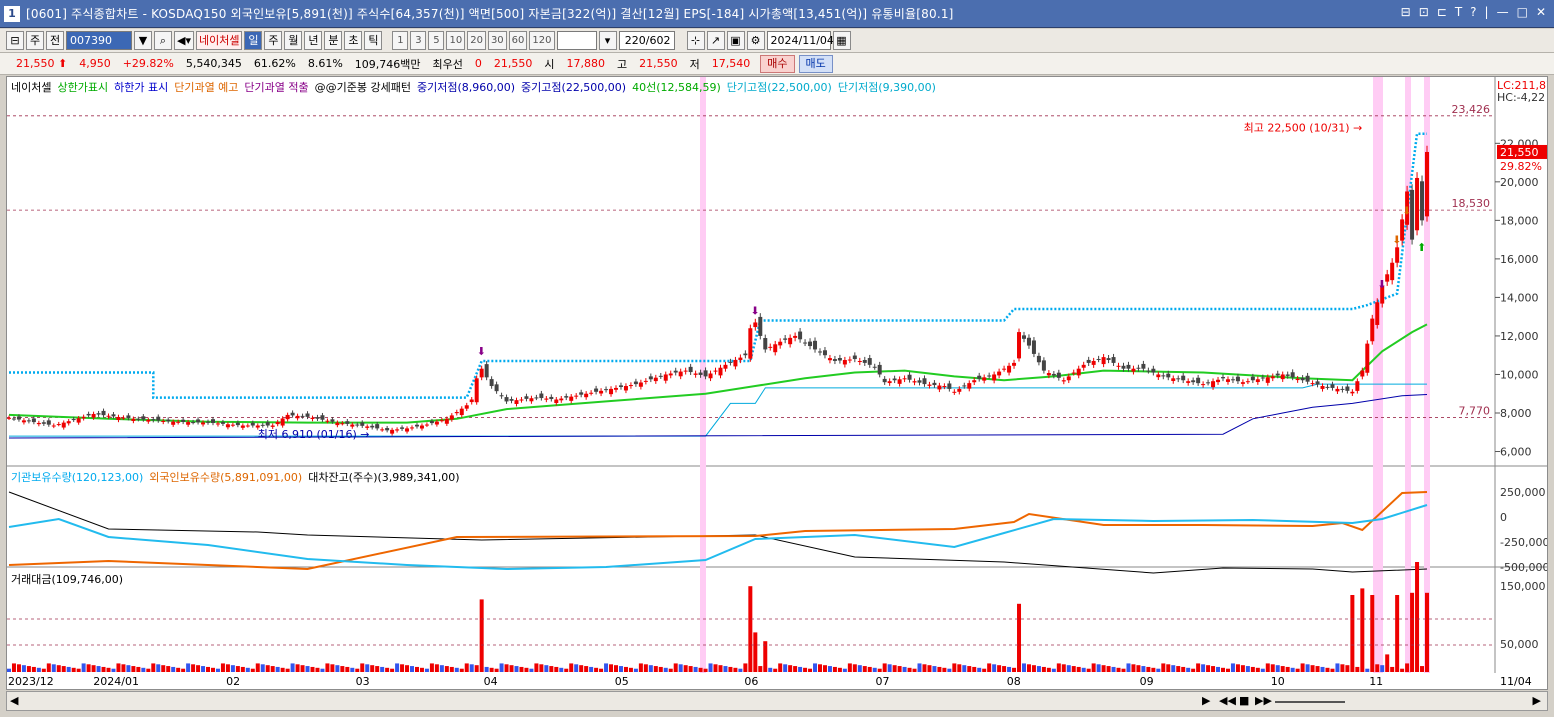 This screenshot has width=1554, height=717. Describe the element at coordinates (815, 63) in the screenshot. I see `sell-button: 매도` at that location.